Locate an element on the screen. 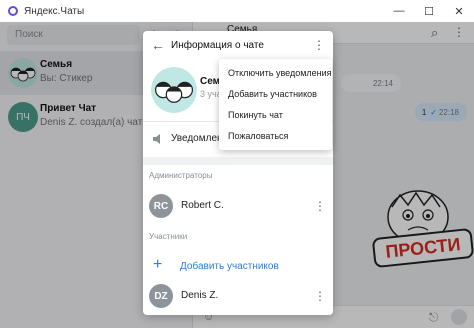 The image size is (474, 328). member-row: DZ Denis Z. ⋮ is located at coordinates (238, 296).